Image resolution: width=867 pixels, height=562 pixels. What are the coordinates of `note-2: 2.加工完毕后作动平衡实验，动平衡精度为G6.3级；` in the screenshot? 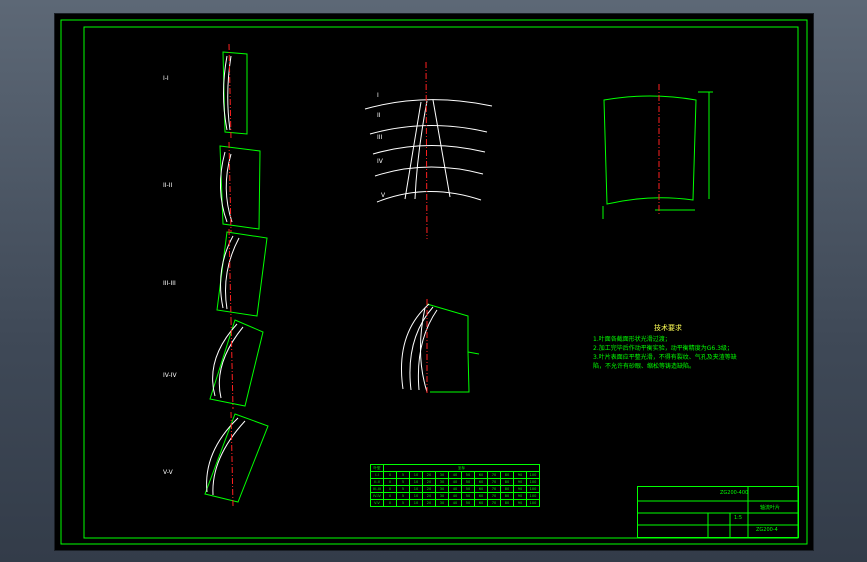 It's located at (663, 348).